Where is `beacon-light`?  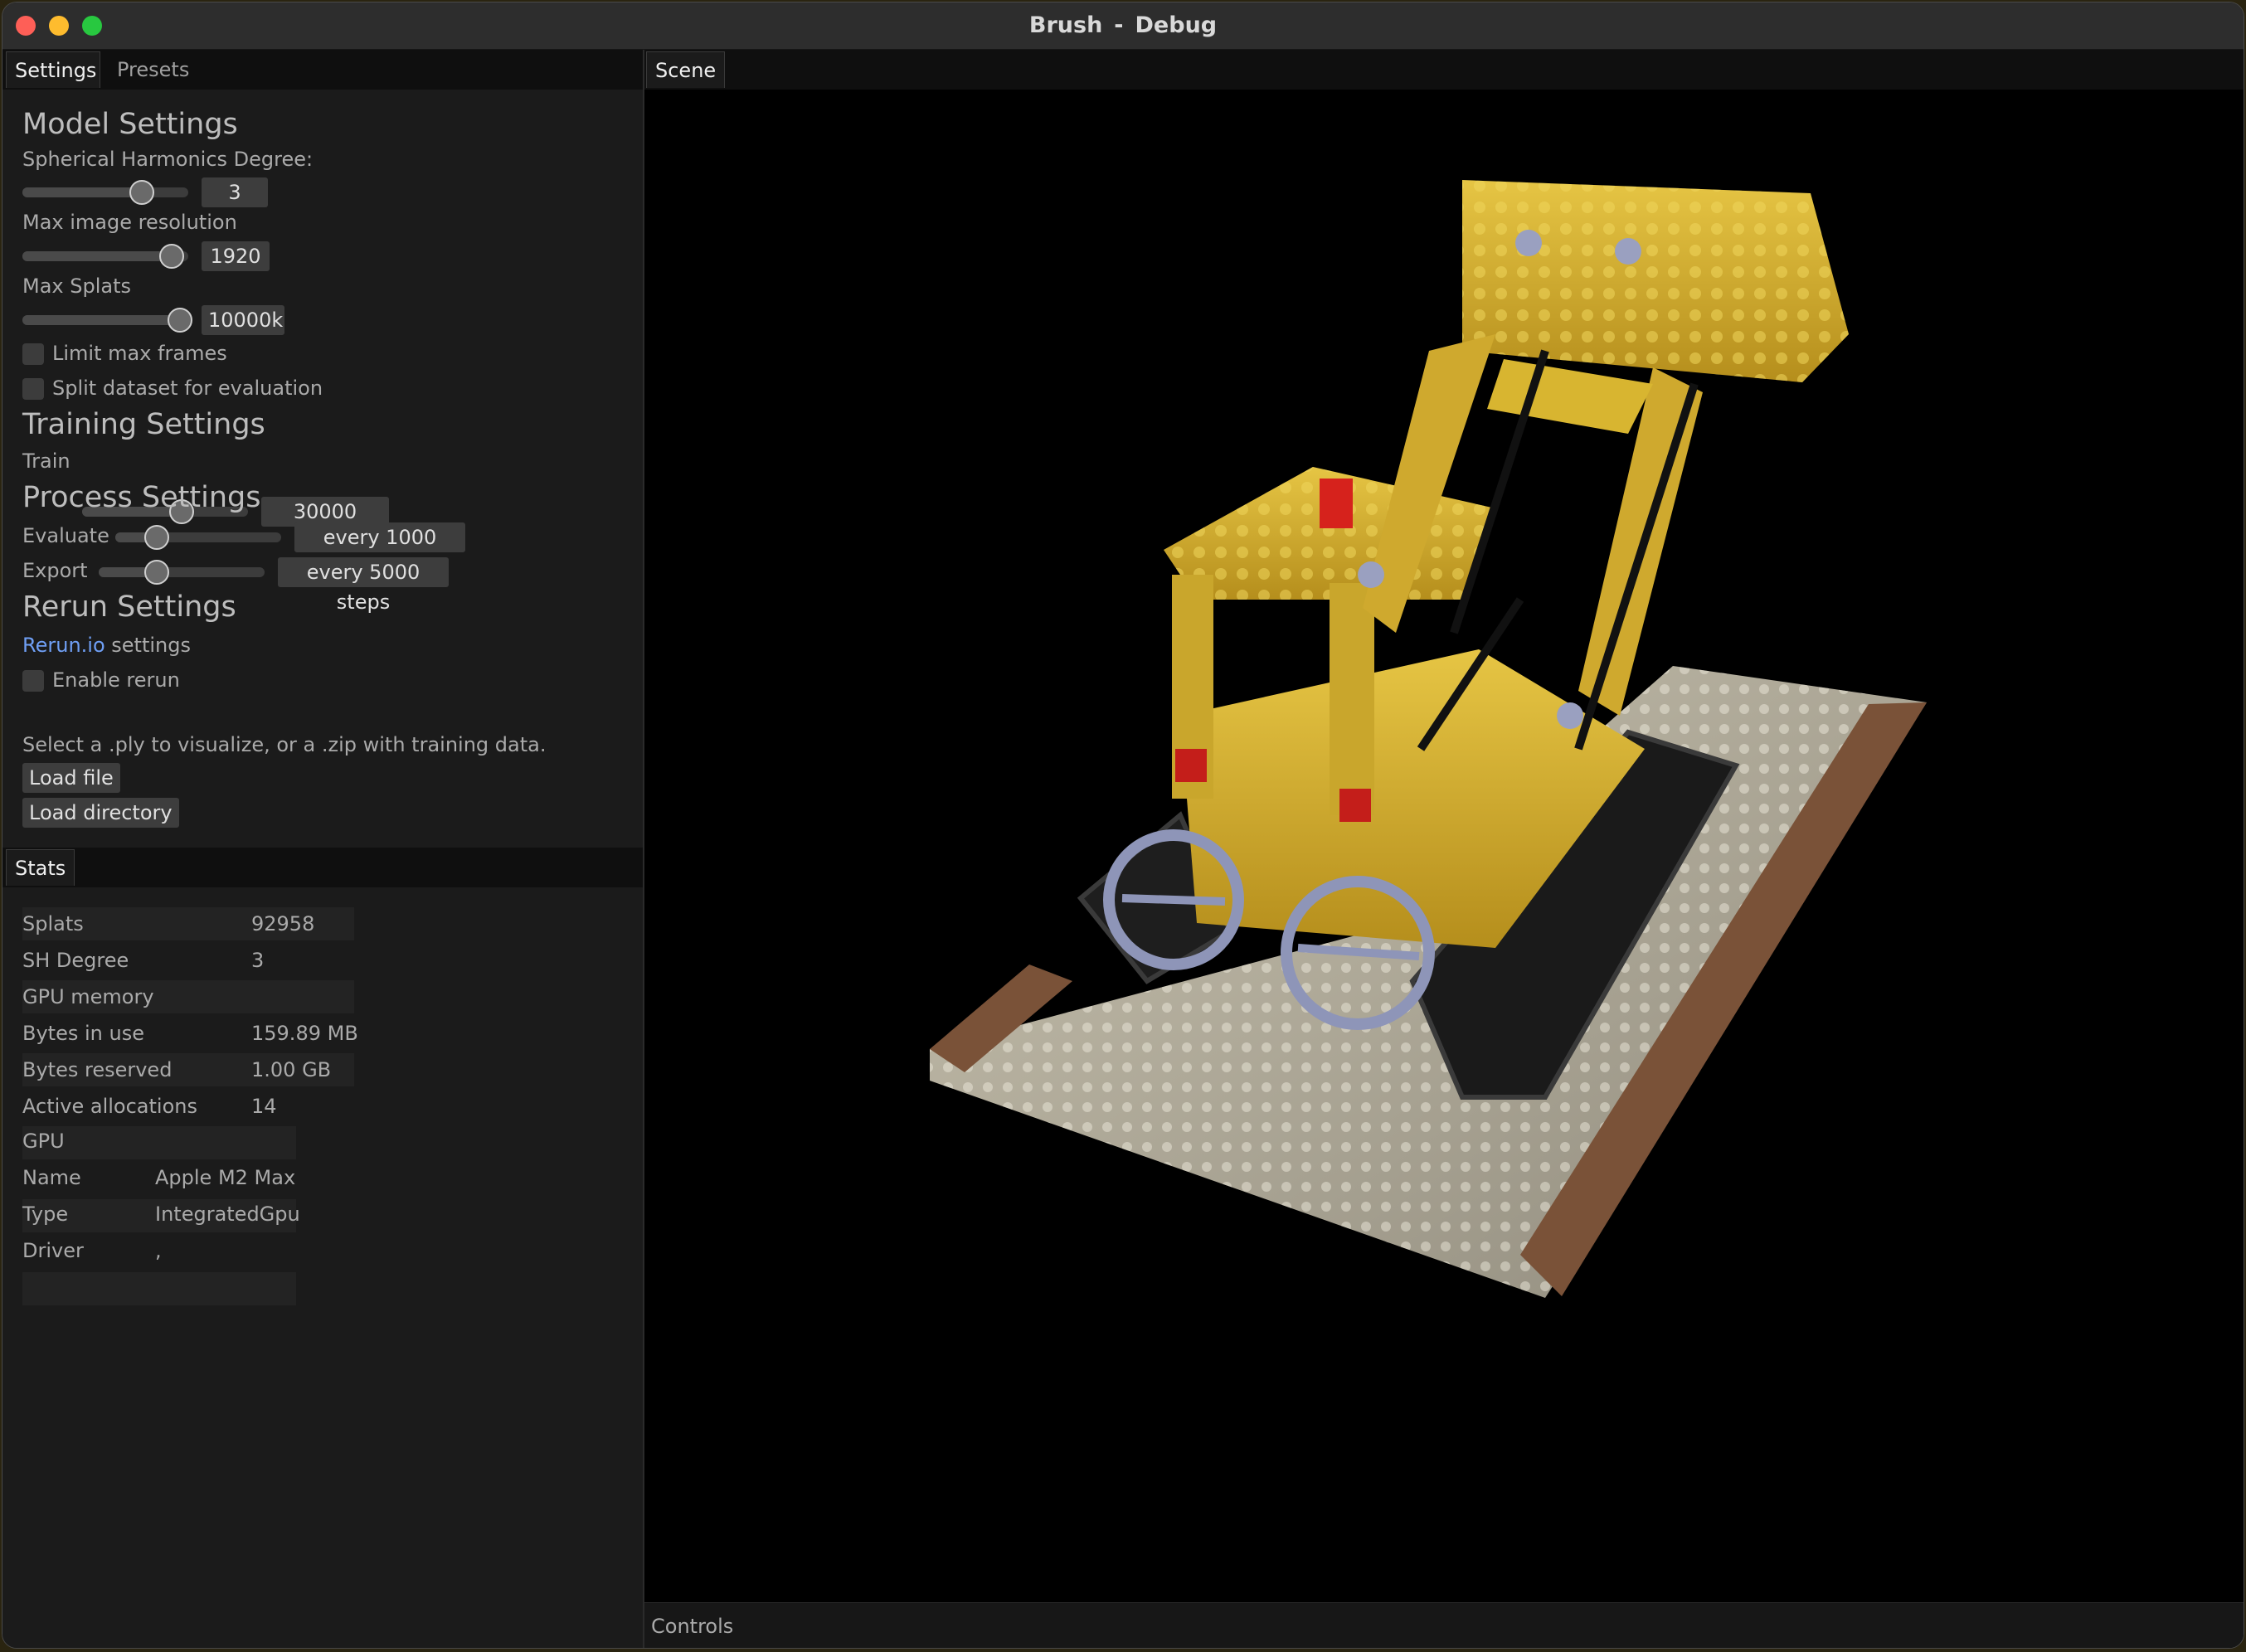 beacon-light is located at coordinates (1336, 503).